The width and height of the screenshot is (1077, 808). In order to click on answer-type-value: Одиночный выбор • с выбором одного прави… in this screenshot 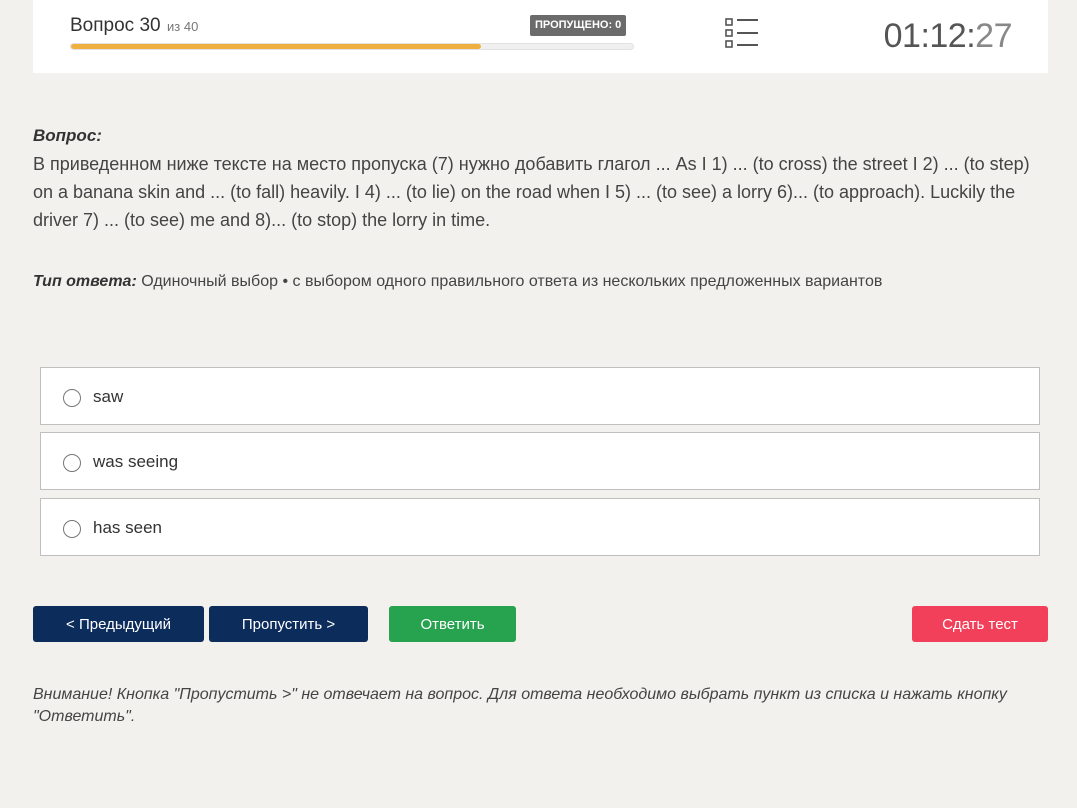, I will do `click(512, 281)`.